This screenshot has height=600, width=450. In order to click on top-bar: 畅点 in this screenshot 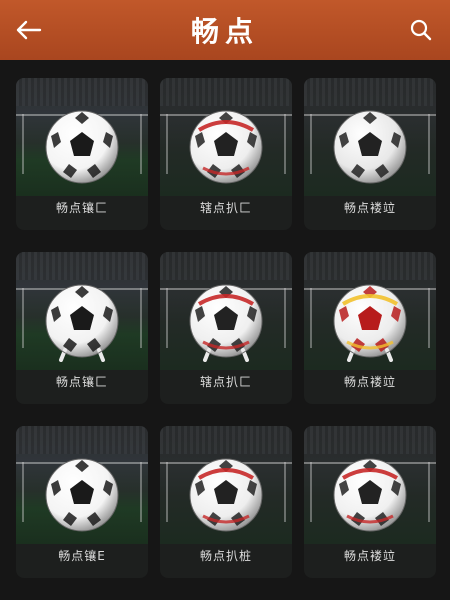, I will do `click(225, 30)`.